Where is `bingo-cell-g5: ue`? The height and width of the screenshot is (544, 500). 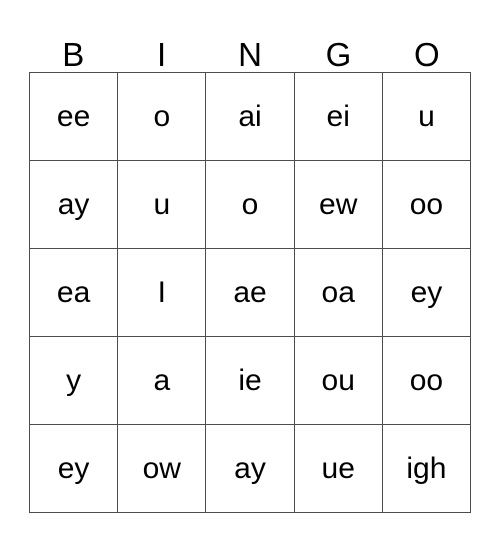
bingo-cell-g5: ue is located at coordinates (338, 469).